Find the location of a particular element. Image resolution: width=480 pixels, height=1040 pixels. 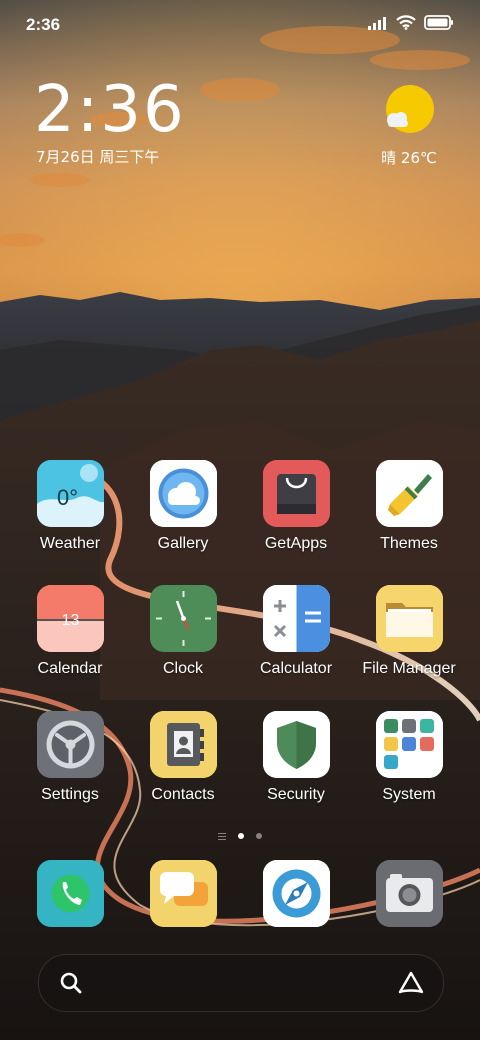

app-weather: 0° Weather is located at coordinates (70, 506).